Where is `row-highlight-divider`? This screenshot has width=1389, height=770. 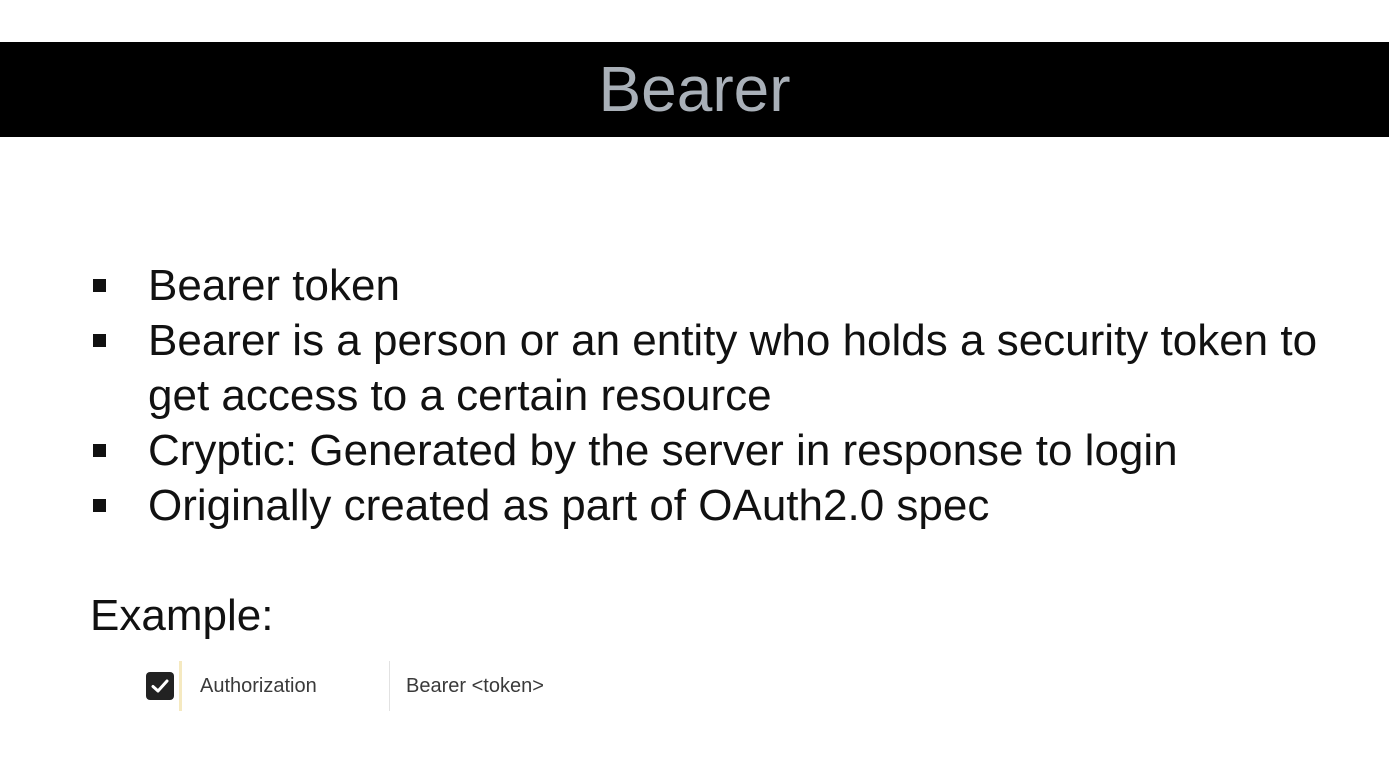
row-highlight-divider is located at coordinates (180, 686).